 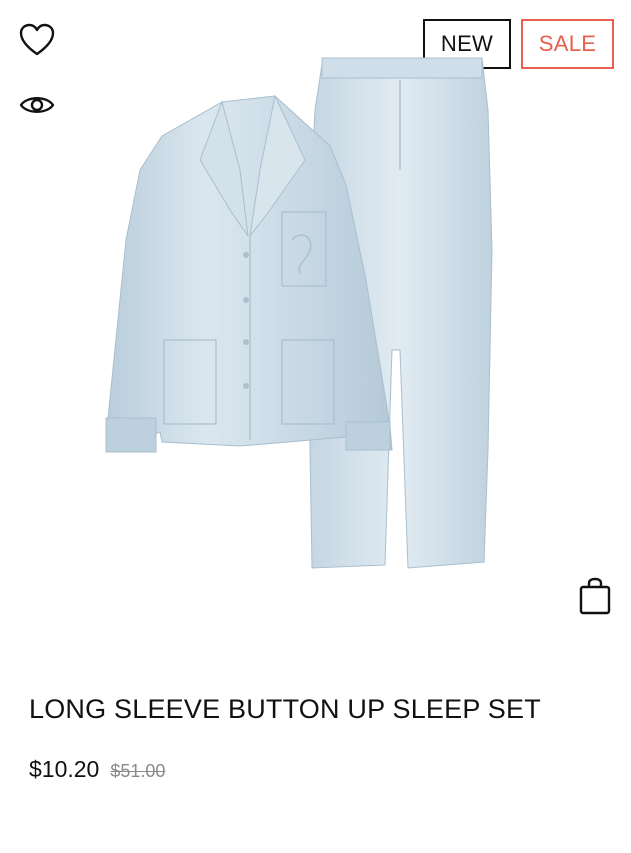 What do you see at coordinates (567, 44) in the screenshot?
I see `sale-badge: SALE` at bounding box center [567, 44].